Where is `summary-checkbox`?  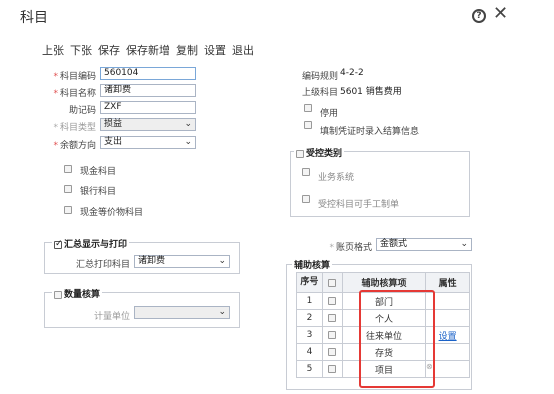 summary-checkbox is located at coordinates (58, 244).